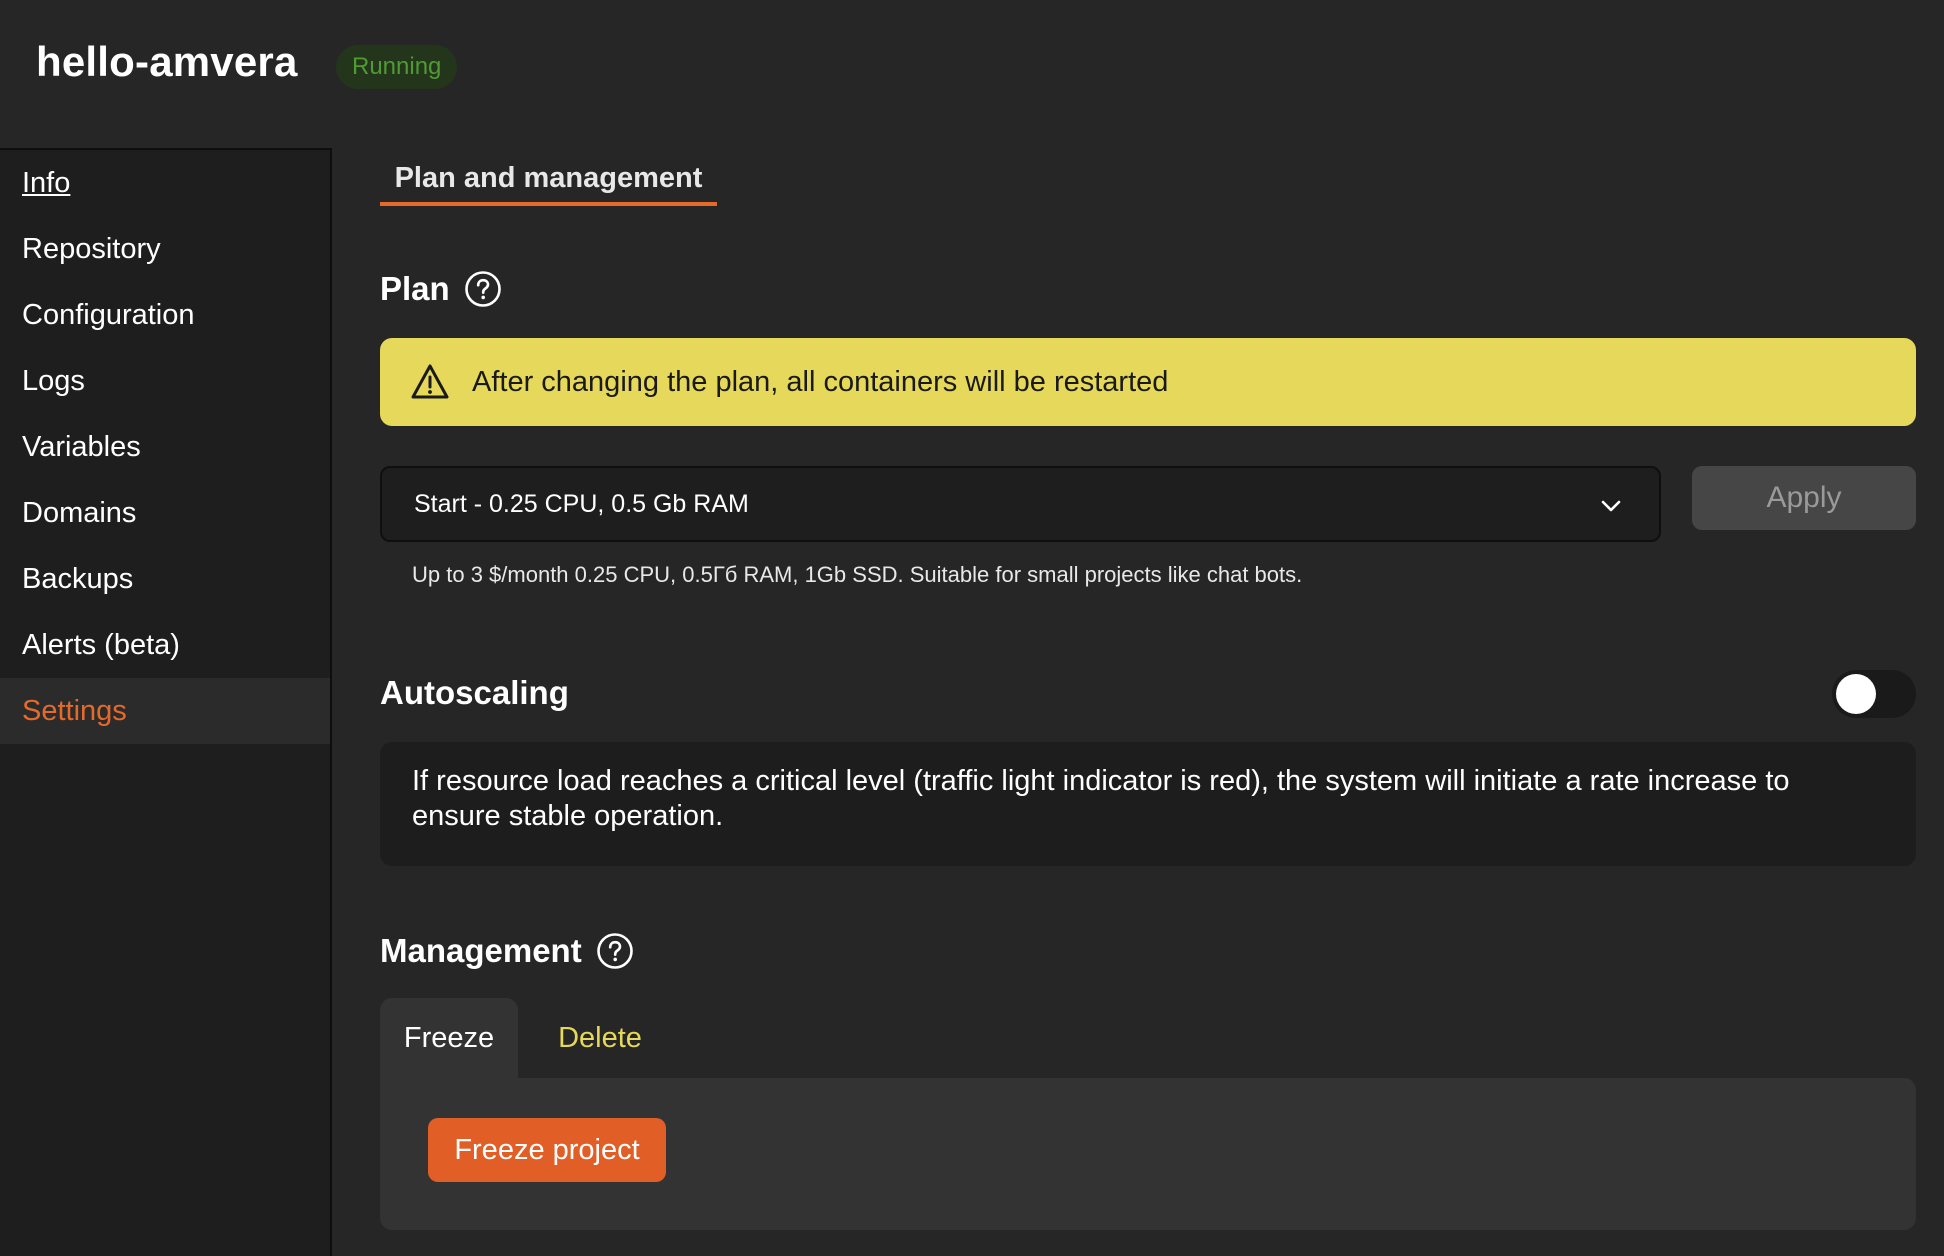 The width and height of the screenshot is (1944, 1256). Describe the element at coordinates (167, 61) in the screenshot. I see `app-title: hello-amvera` at that location.